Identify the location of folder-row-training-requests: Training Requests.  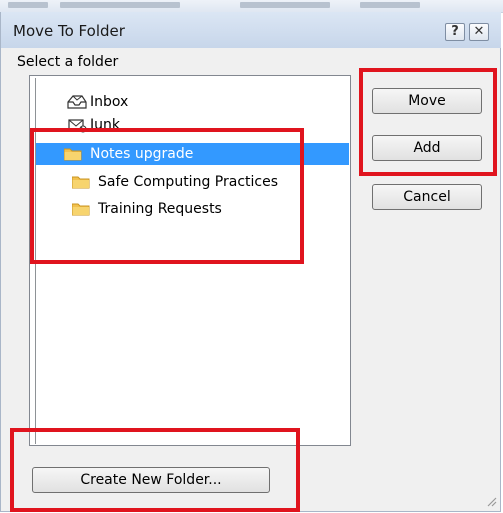
(131, 209).